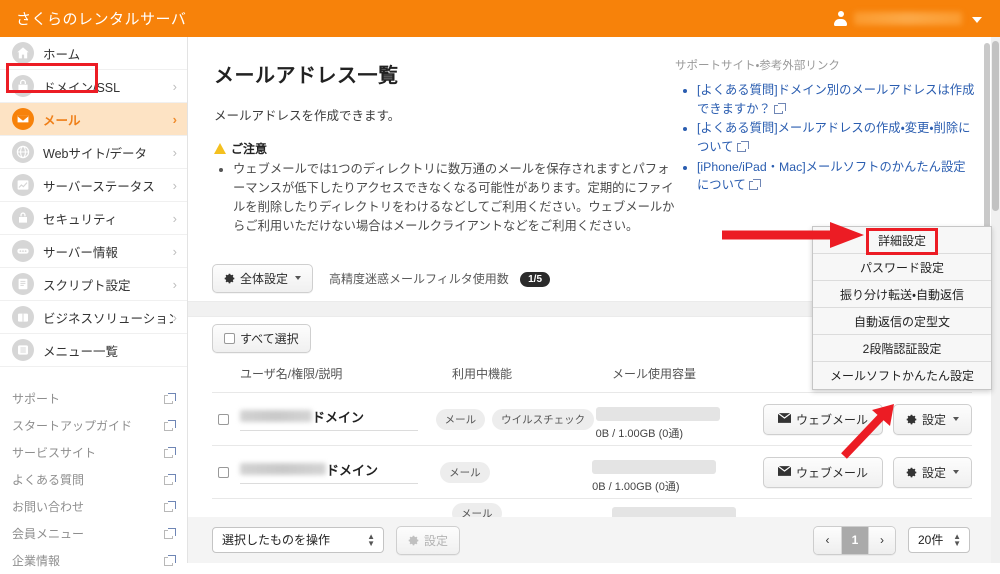 The width and height of the screenshot is (1000, 574). I want to click on row-name-suffix: ドメイン, so click(352, 470).